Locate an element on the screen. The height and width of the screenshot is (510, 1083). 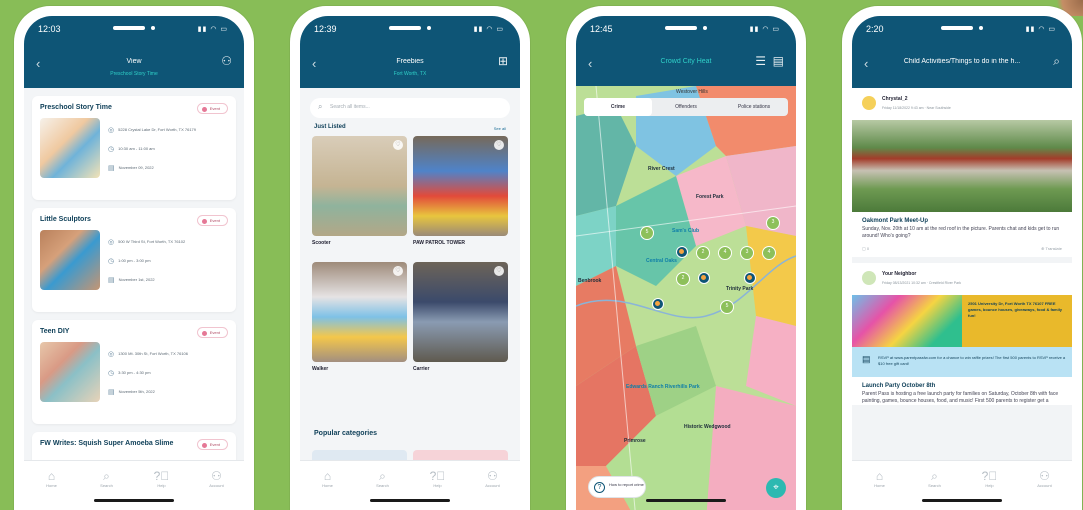
calendar-icon: ▤ is located at coordinates (111, 168).